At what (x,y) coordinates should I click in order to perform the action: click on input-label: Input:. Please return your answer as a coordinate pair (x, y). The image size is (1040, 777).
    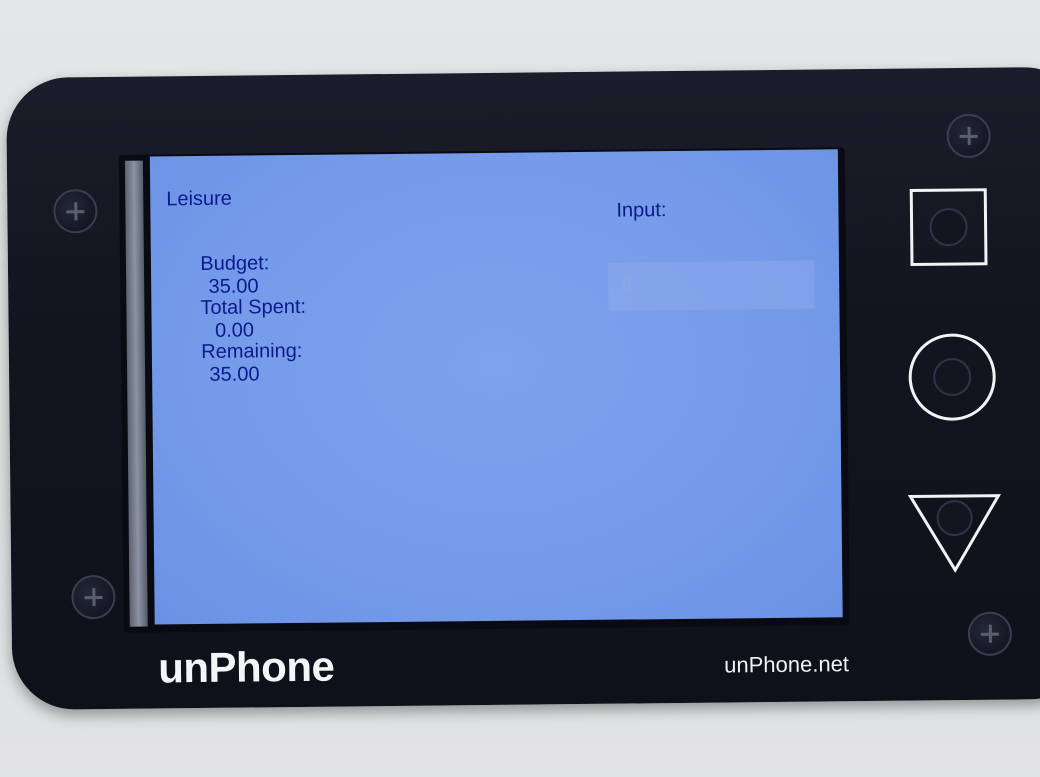
    Looking at the image, I should click on (641, 210).